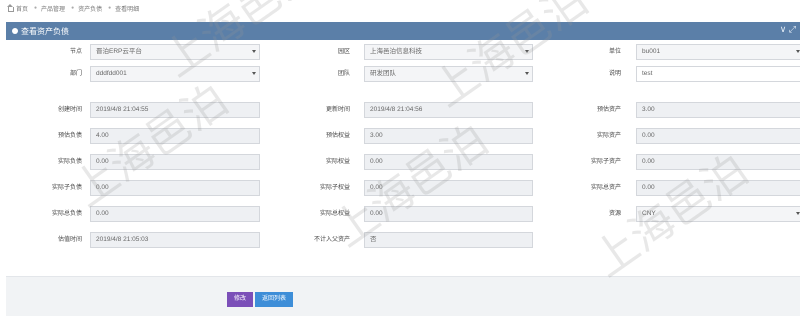 The image size is (800, 316). I want to click on panel-header: 查看资产负债 ∨ ⤢, so click(403, 31).